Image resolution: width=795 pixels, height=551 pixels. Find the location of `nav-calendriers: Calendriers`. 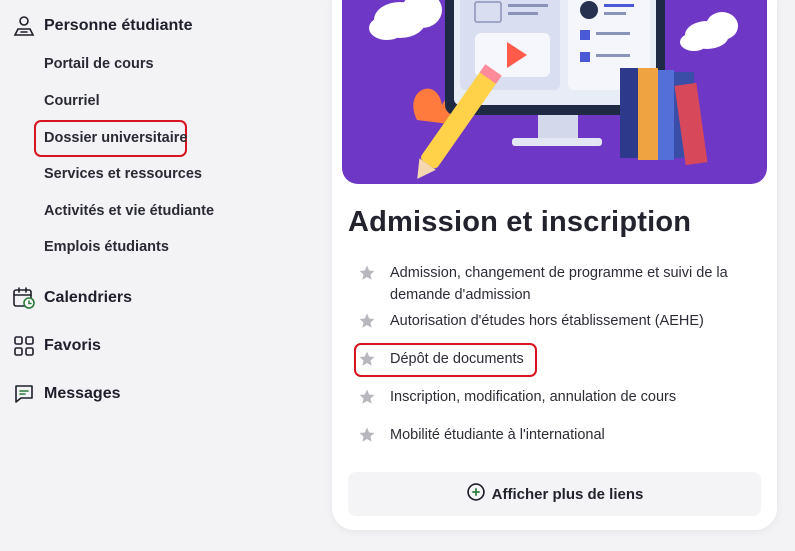

nav-calendriers: Calendriers is located at coordinates (72, 298).